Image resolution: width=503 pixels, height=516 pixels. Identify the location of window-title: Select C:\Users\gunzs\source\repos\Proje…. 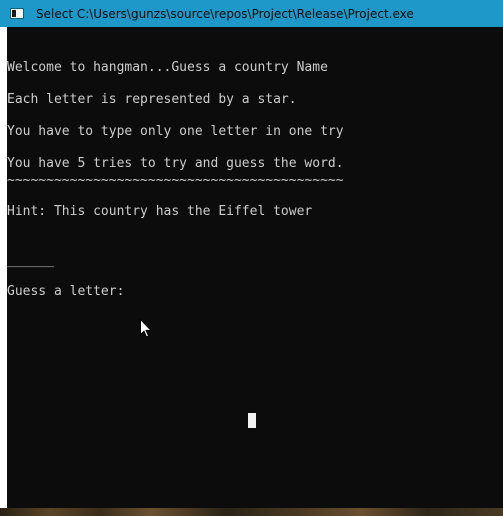
(225, 13).